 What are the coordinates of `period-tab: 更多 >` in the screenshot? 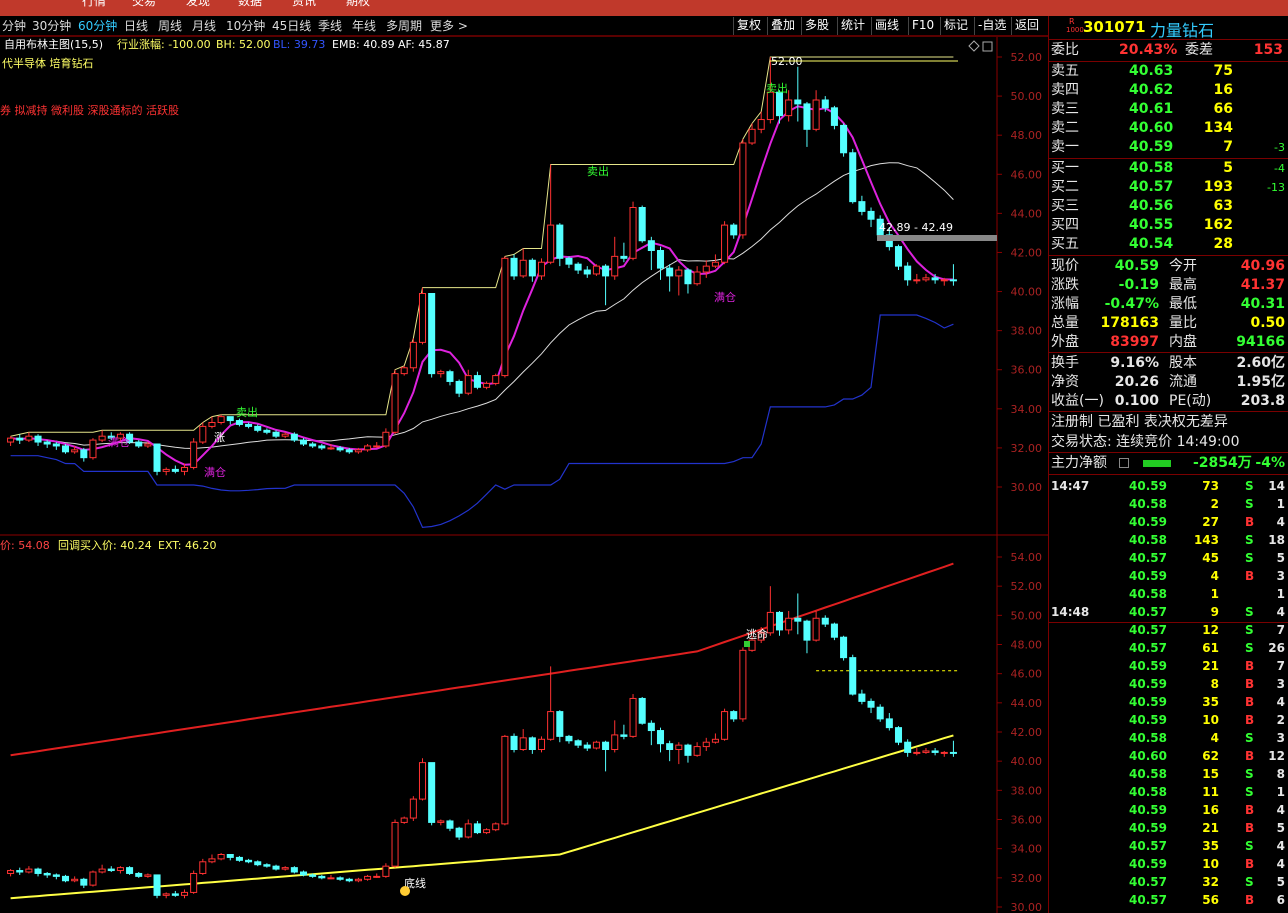 It's located at (449, 26).